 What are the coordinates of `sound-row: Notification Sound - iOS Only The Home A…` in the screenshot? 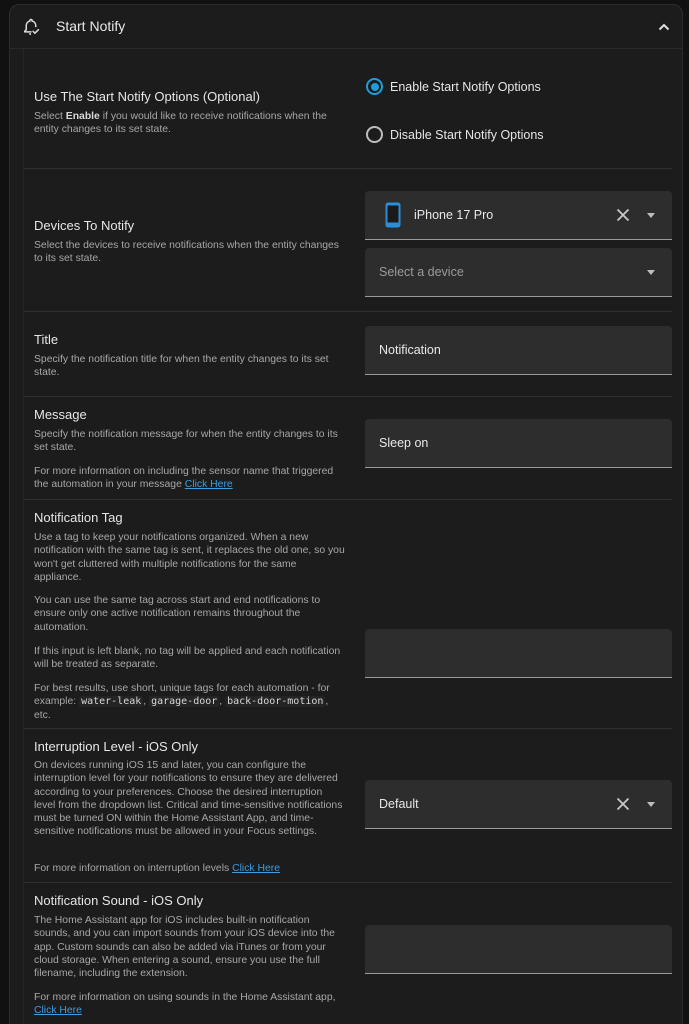 It's located at (348, 953).